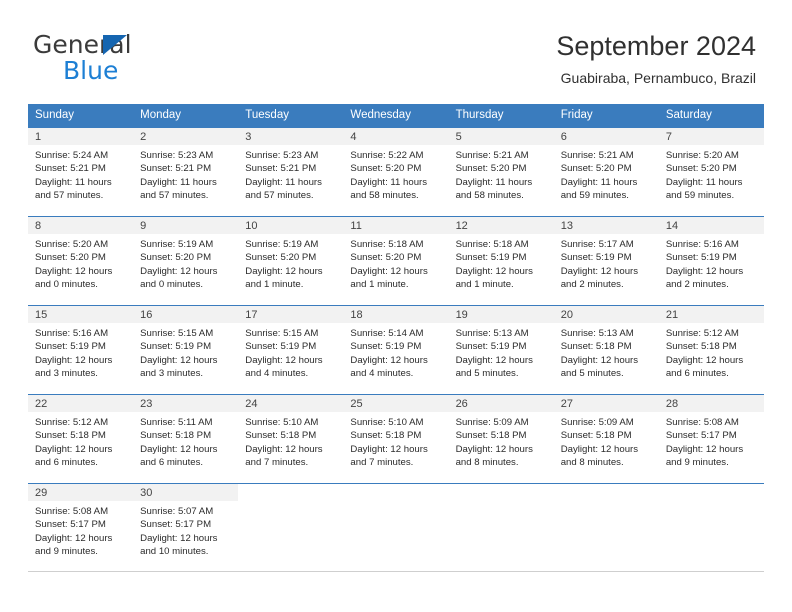 The width and height of the screenshot is (792, 612). What do you see at coordinates (489, 196) in the screenshot?
I see `daylight-duration-line2: and 58 minutes.` at bounding box center [489, 196].